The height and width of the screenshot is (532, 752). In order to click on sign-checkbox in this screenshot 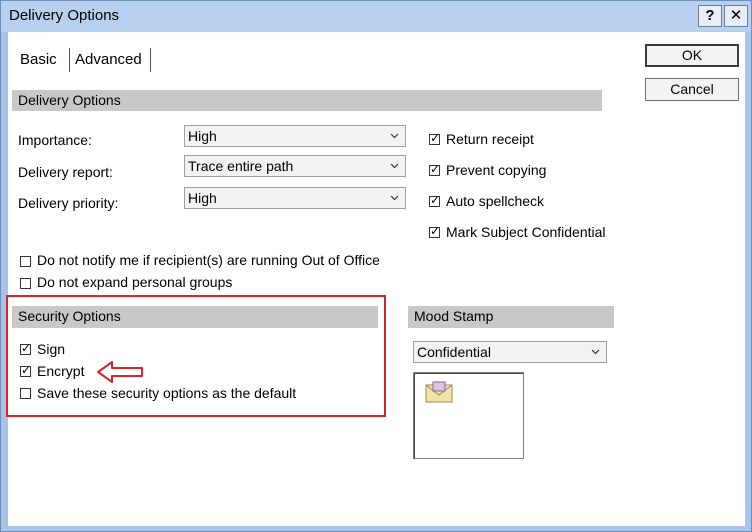, I will do `click(25, 348)`.